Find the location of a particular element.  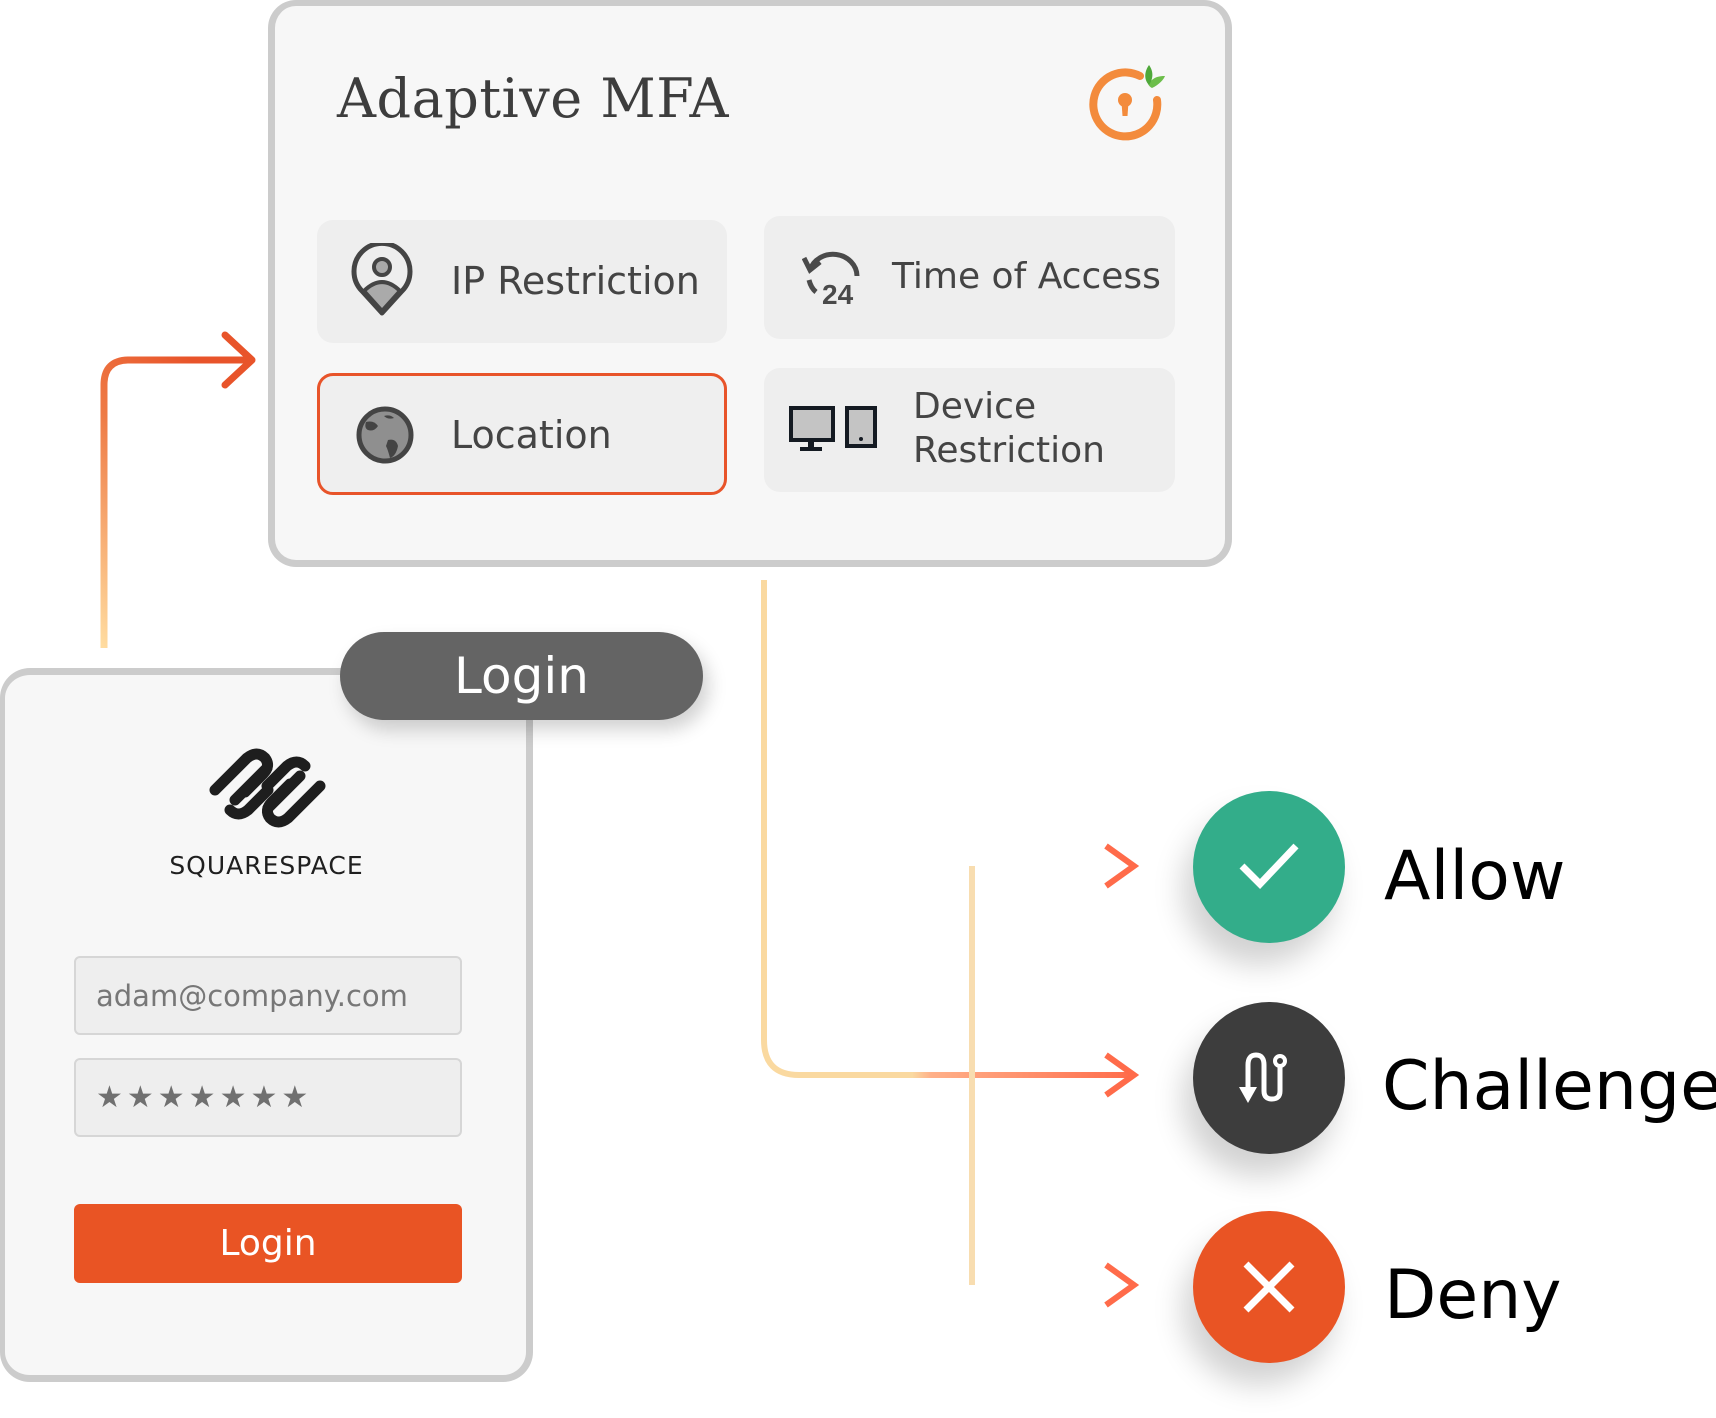

factor-label-restriction: Restriction is located at coordinates (1009, 450).